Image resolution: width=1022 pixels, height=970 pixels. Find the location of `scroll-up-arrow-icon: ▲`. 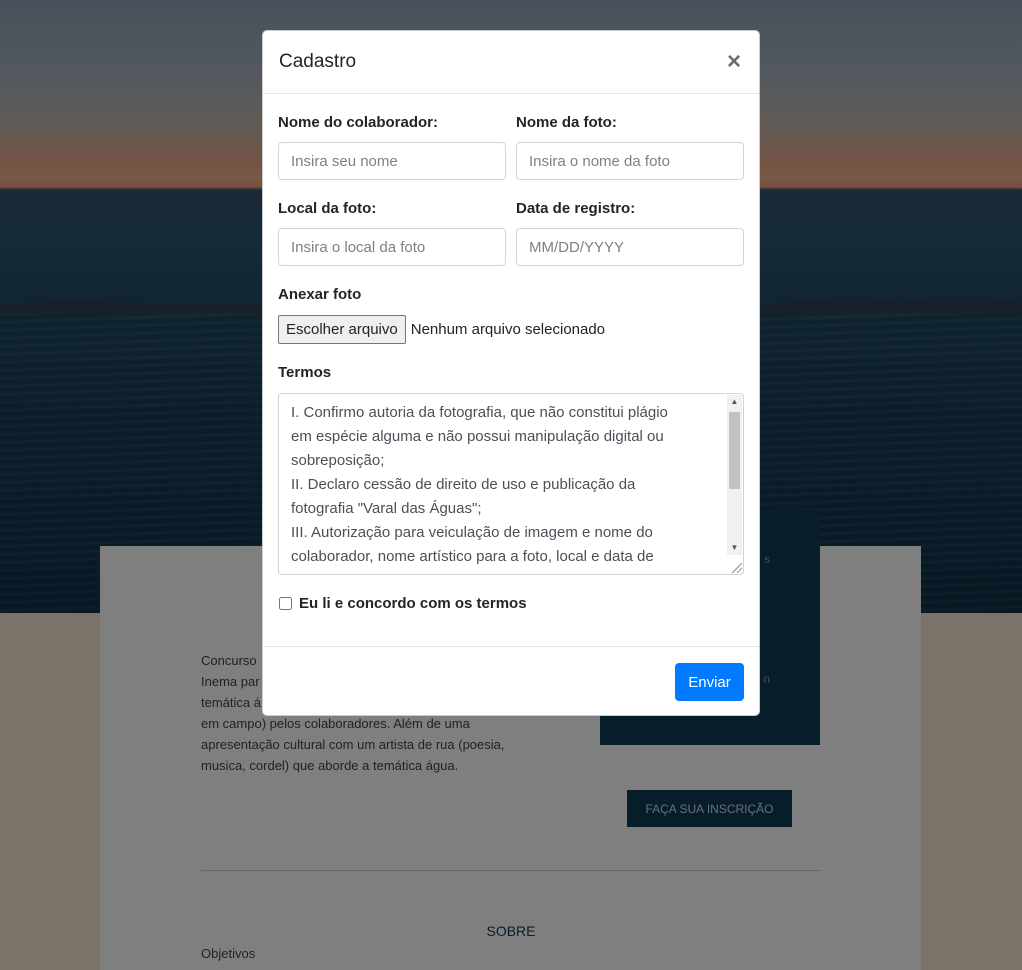

scroll-up-arrow-icon: ▲ is located at coordinates (734, 402).